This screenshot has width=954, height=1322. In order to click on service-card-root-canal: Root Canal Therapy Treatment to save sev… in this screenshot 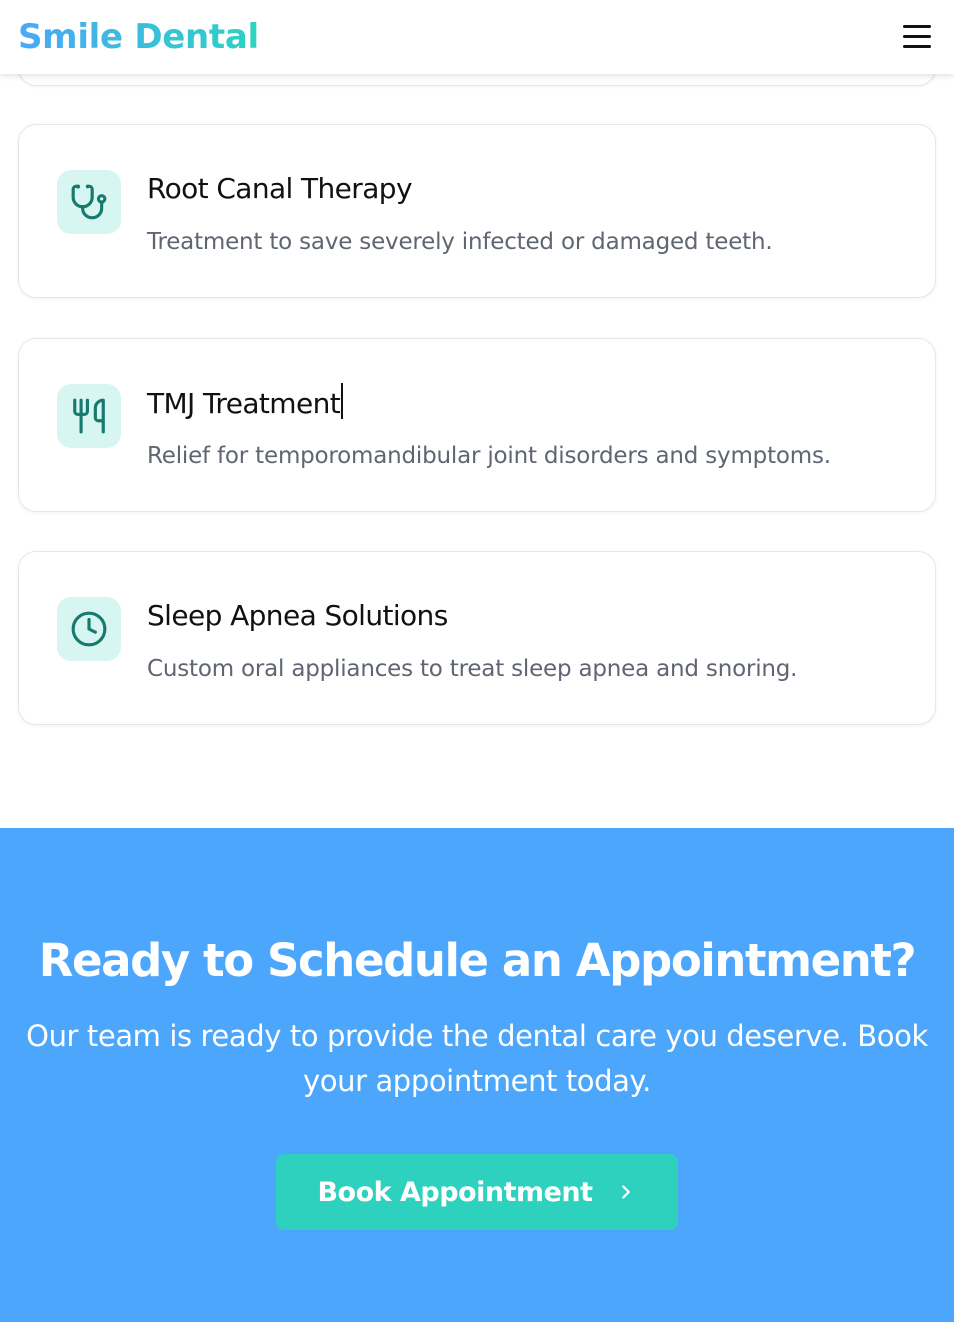, I will do `click(477, 211)`.